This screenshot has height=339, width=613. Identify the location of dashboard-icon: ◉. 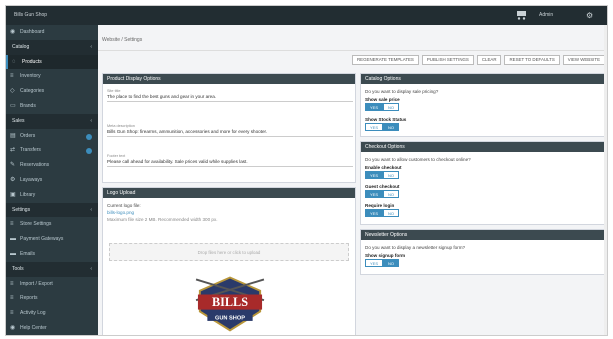
(13, 32).